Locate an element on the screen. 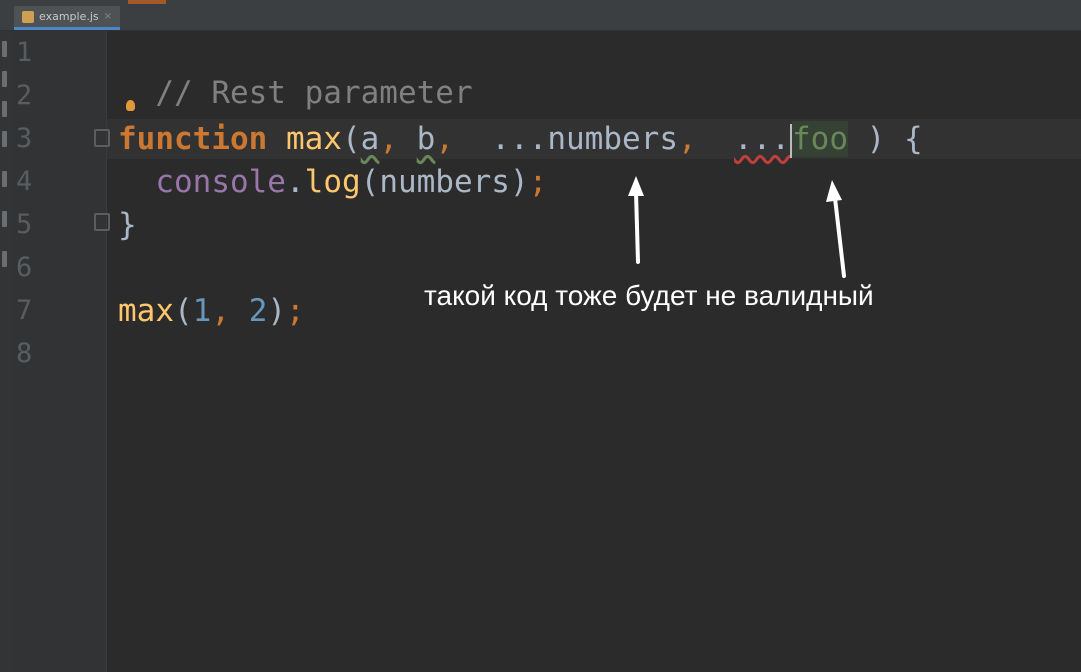 Image resolution: width=1081 pixels, height=672 pixels. annotation-text: такой код тоже будет не валидный is located at coordinates (649, 295).